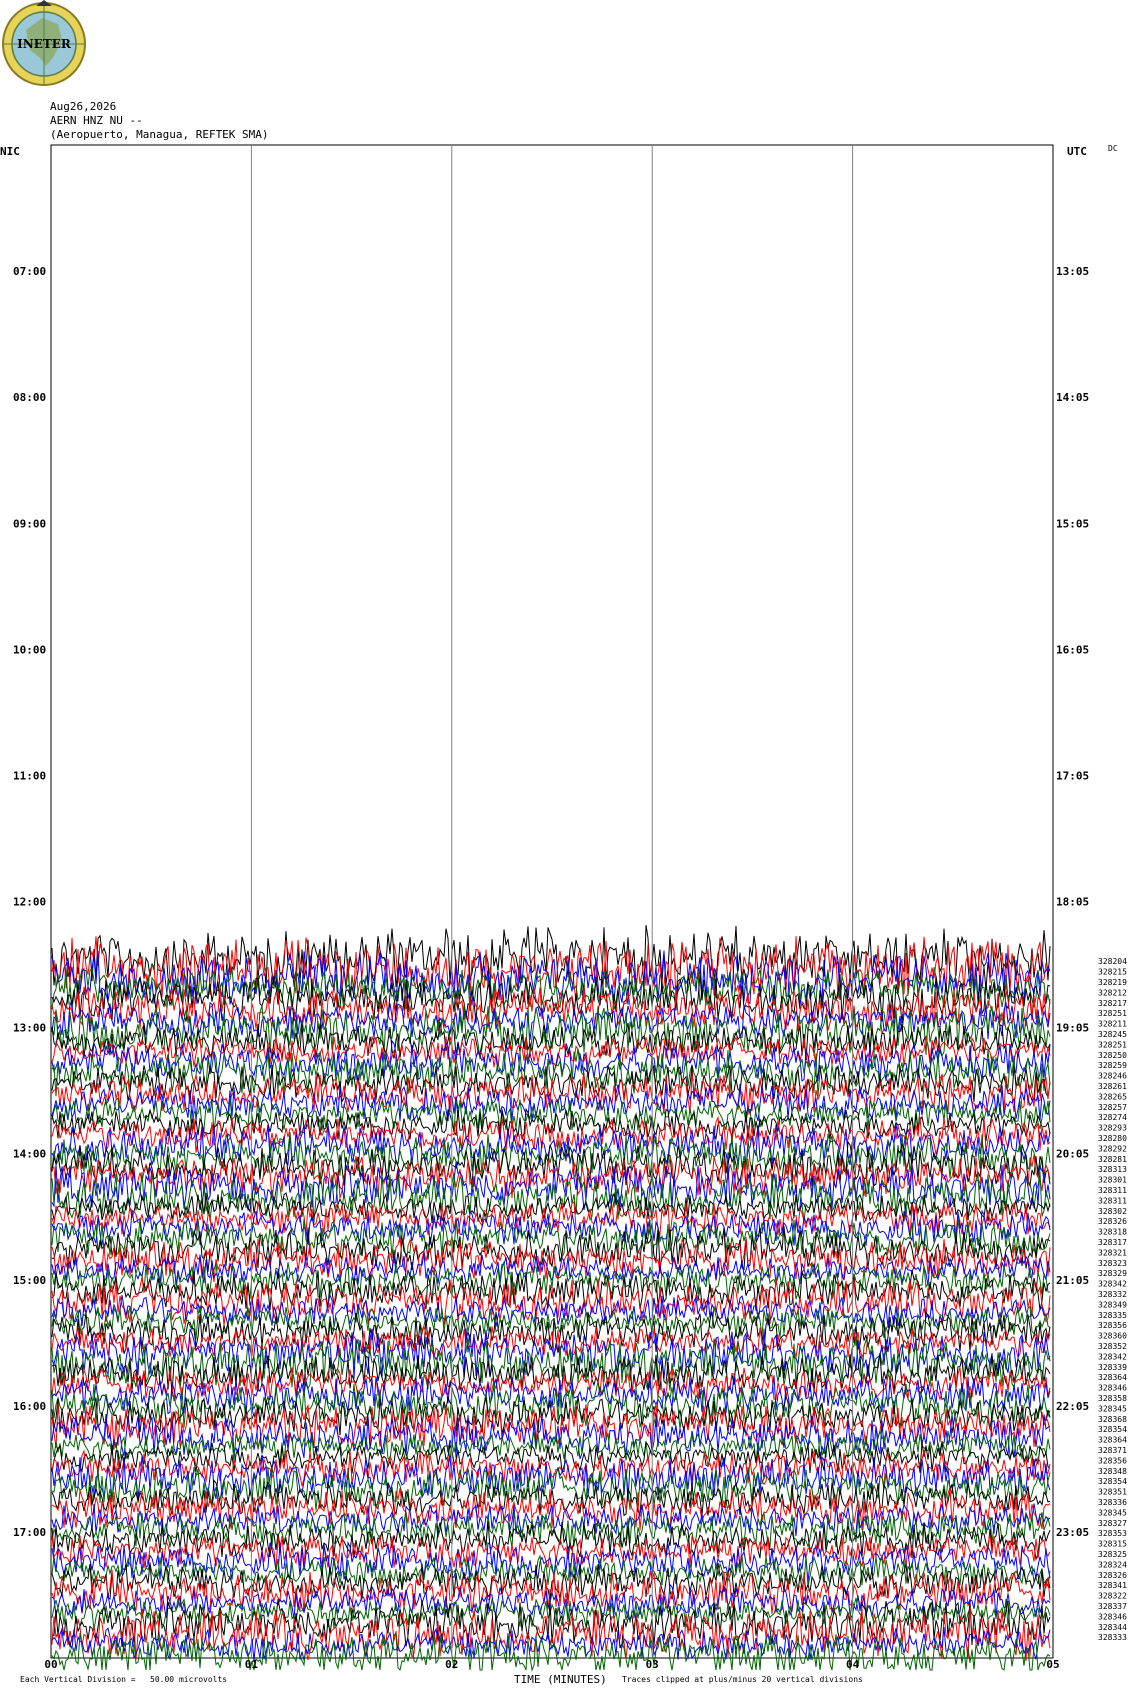 This screenshot has height=1689, width=1130. I want to click on dc-offset-label: 328246, so click(1112, 1076).